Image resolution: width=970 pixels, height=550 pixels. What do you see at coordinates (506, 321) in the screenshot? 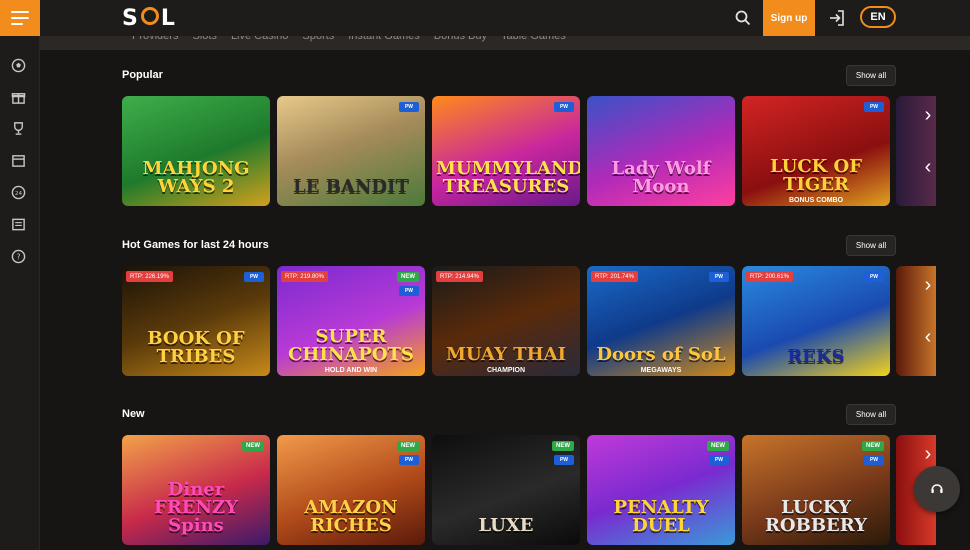
I see `game-card: RTP: 214.94% MUAY THAI CHAMPION` at bounding box center [506, 321].